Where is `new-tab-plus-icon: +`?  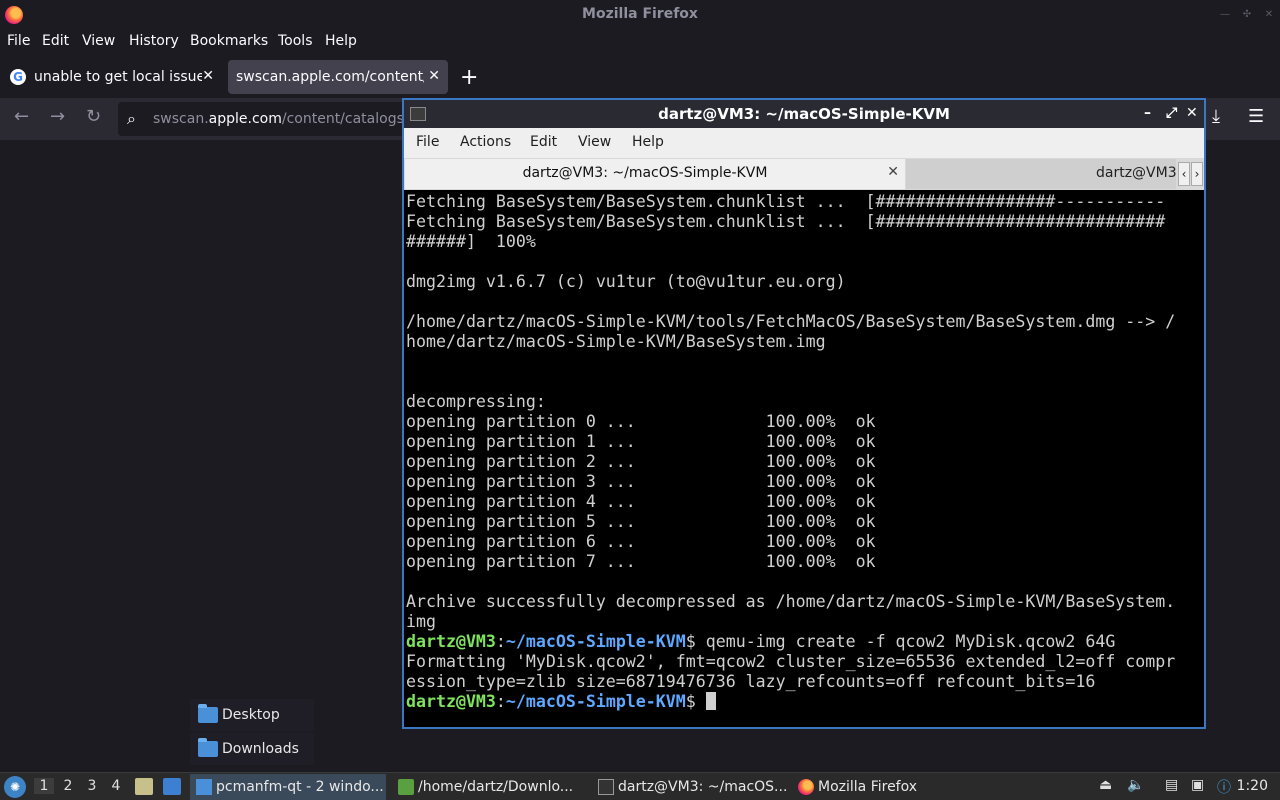
new-tab-plus-icon: + is located at coordinates (469, 77).